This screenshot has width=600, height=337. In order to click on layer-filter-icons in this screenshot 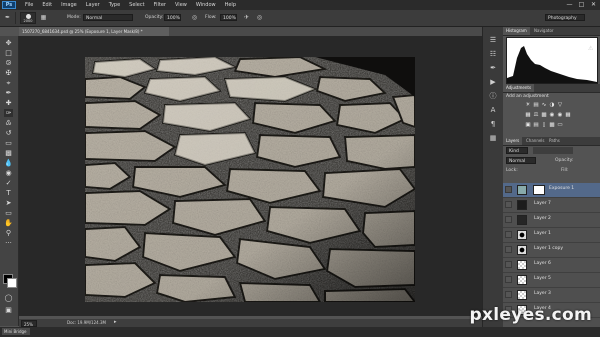, I will do `click(553, 150)`.